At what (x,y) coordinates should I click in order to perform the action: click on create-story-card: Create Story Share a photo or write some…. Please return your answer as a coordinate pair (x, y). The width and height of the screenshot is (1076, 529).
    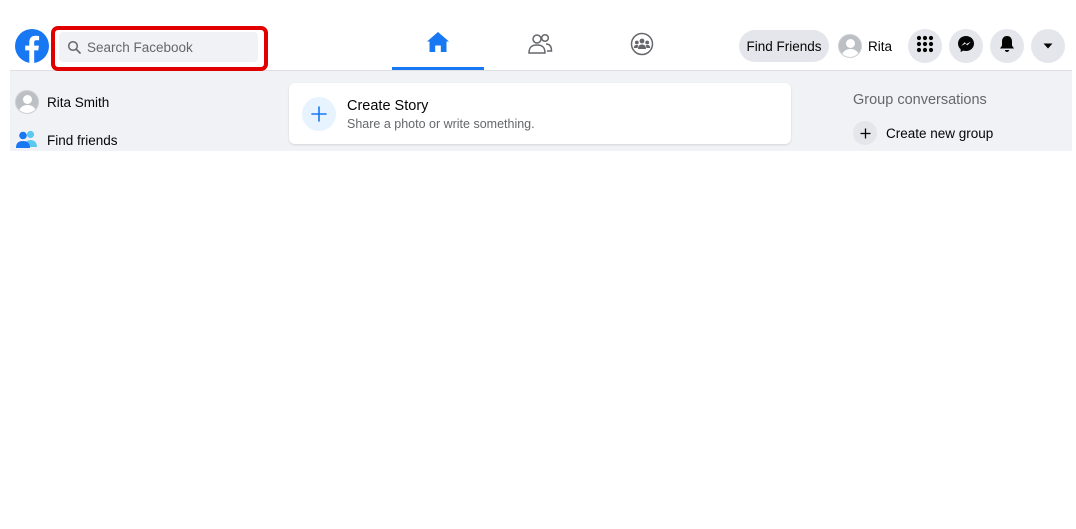
    Looking at the image, I should click on (540, 113).